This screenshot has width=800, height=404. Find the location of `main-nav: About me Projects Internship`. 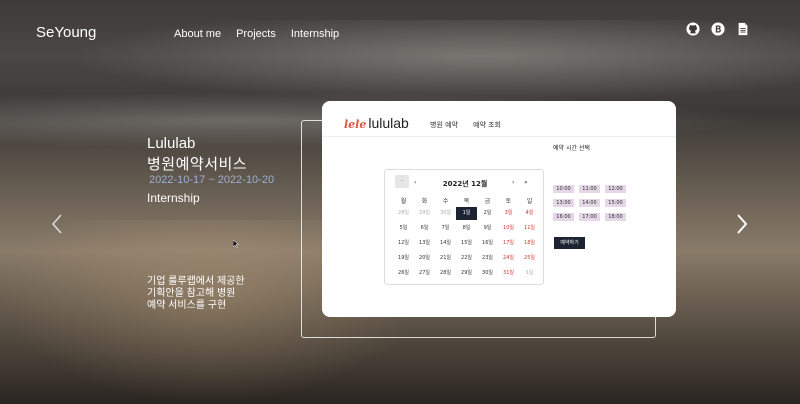

main-nav: About me Projects Internship is located at coordinates (256, 34).